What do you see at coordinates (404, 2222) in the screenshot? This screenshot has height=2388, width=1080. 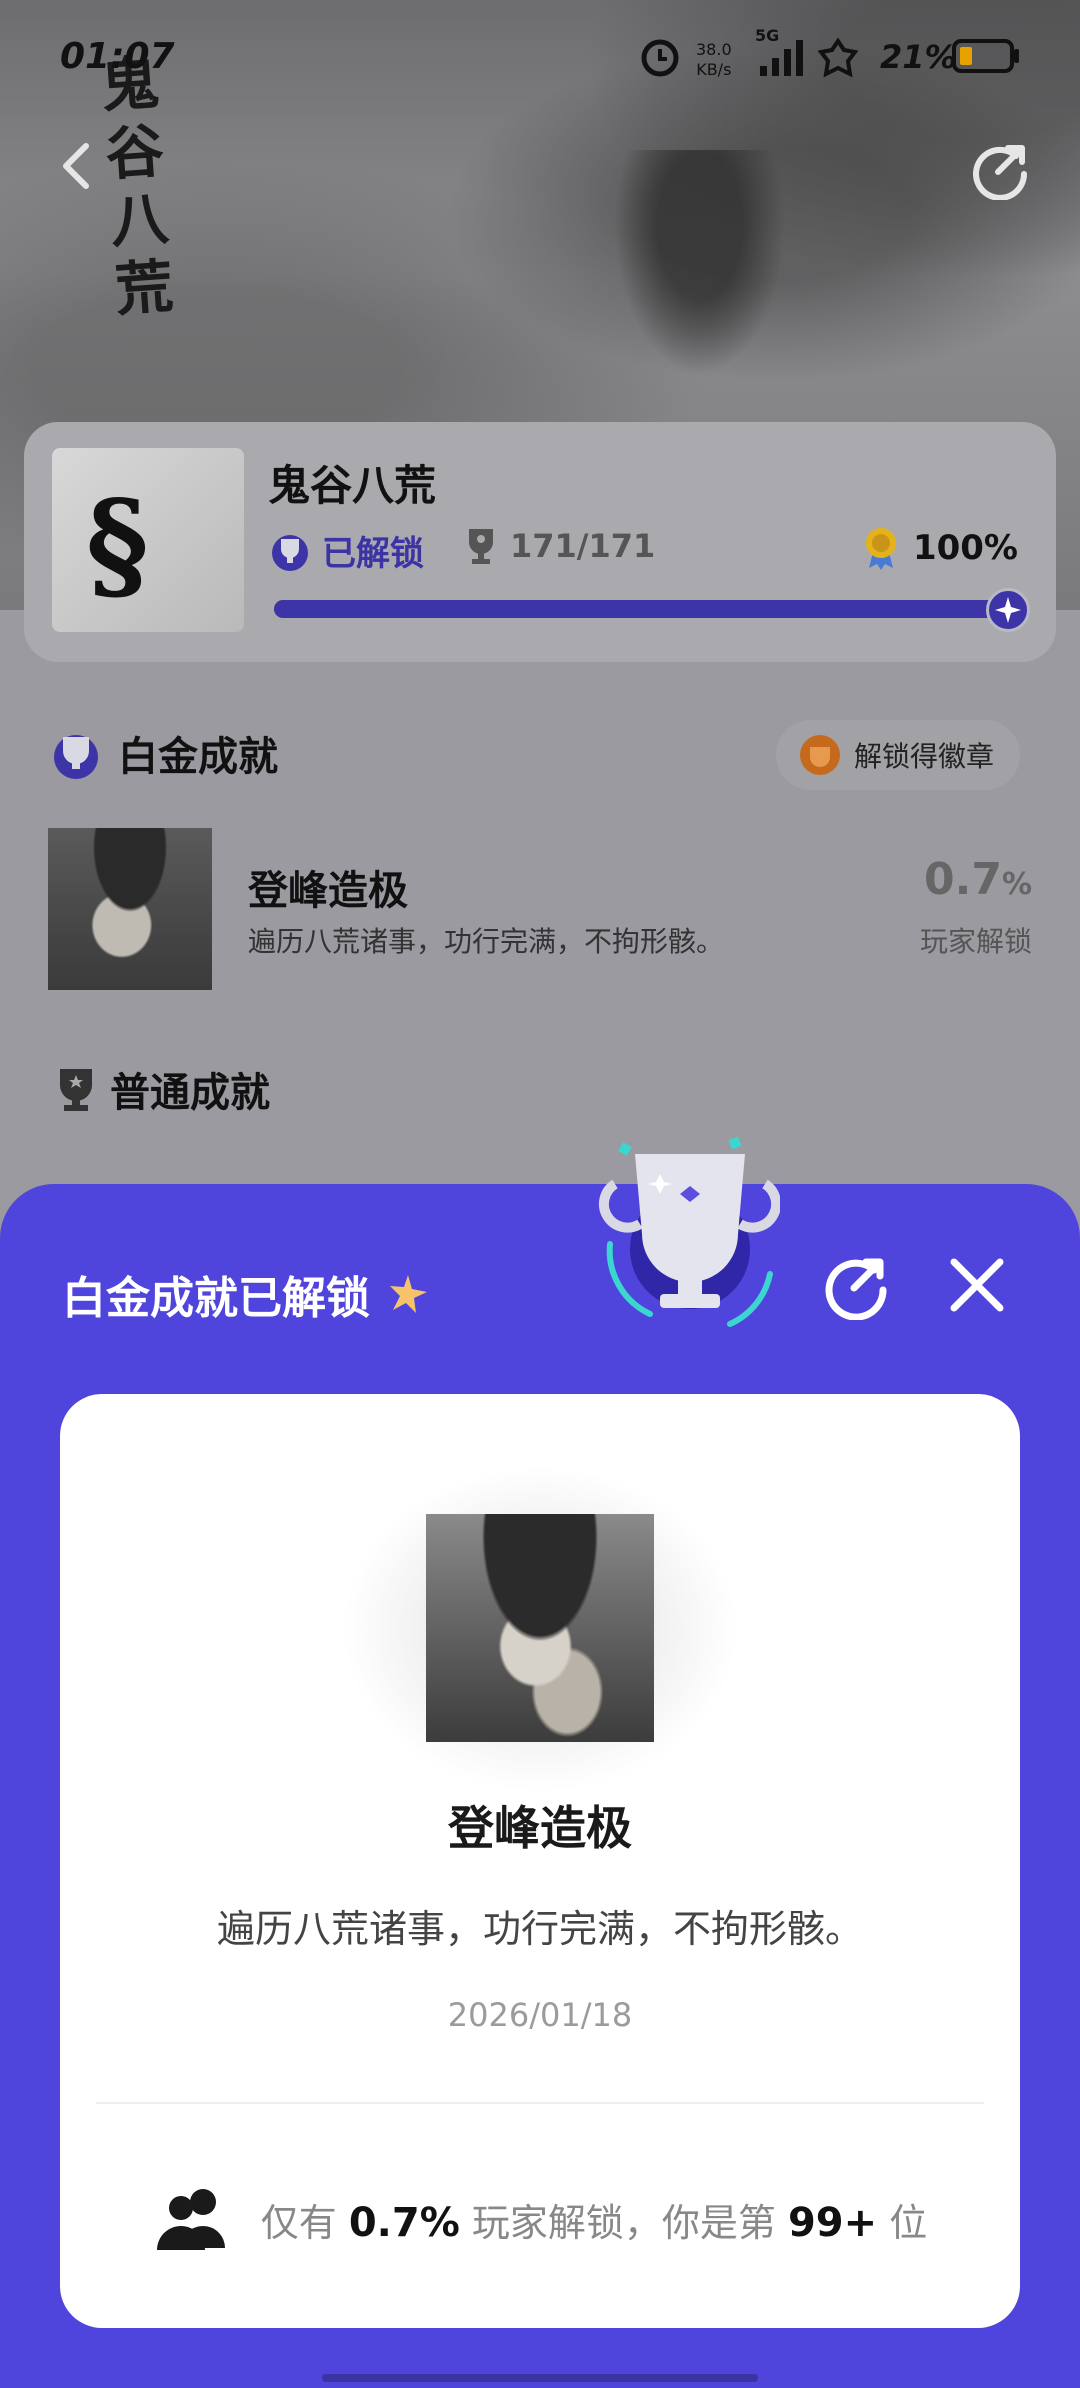 I see `rarity-percent: 0.7%` at bounding box center [404, 2222].